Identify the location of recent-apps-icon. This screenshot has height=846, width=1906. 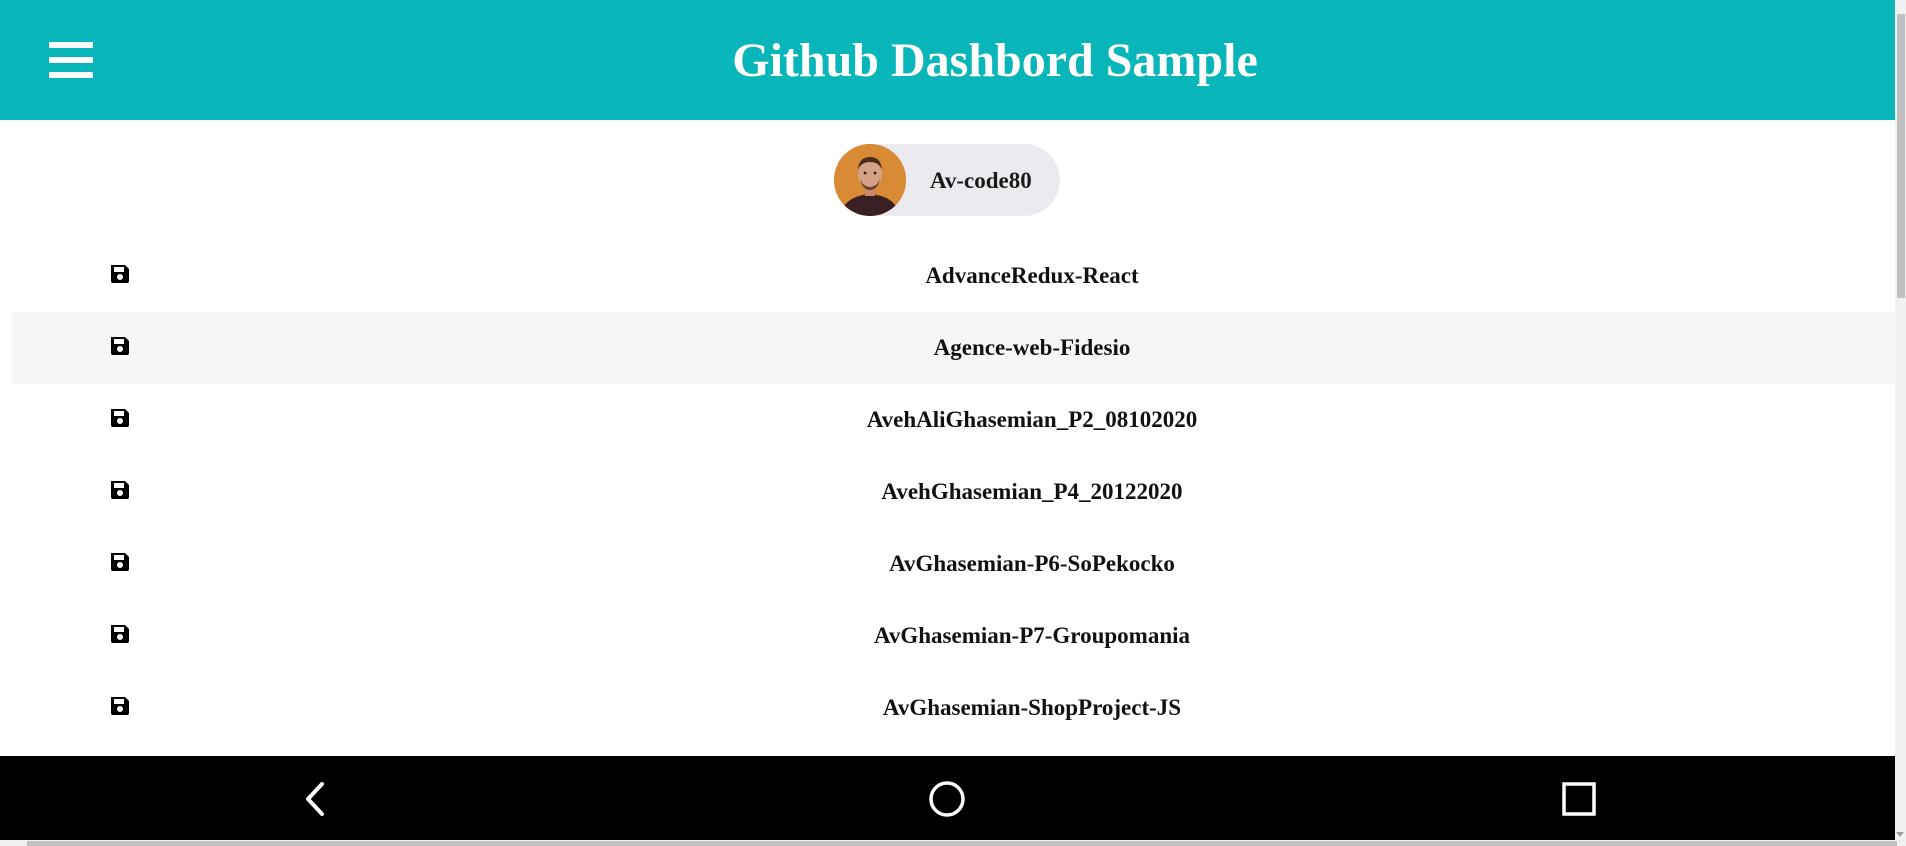
(1579, 799).